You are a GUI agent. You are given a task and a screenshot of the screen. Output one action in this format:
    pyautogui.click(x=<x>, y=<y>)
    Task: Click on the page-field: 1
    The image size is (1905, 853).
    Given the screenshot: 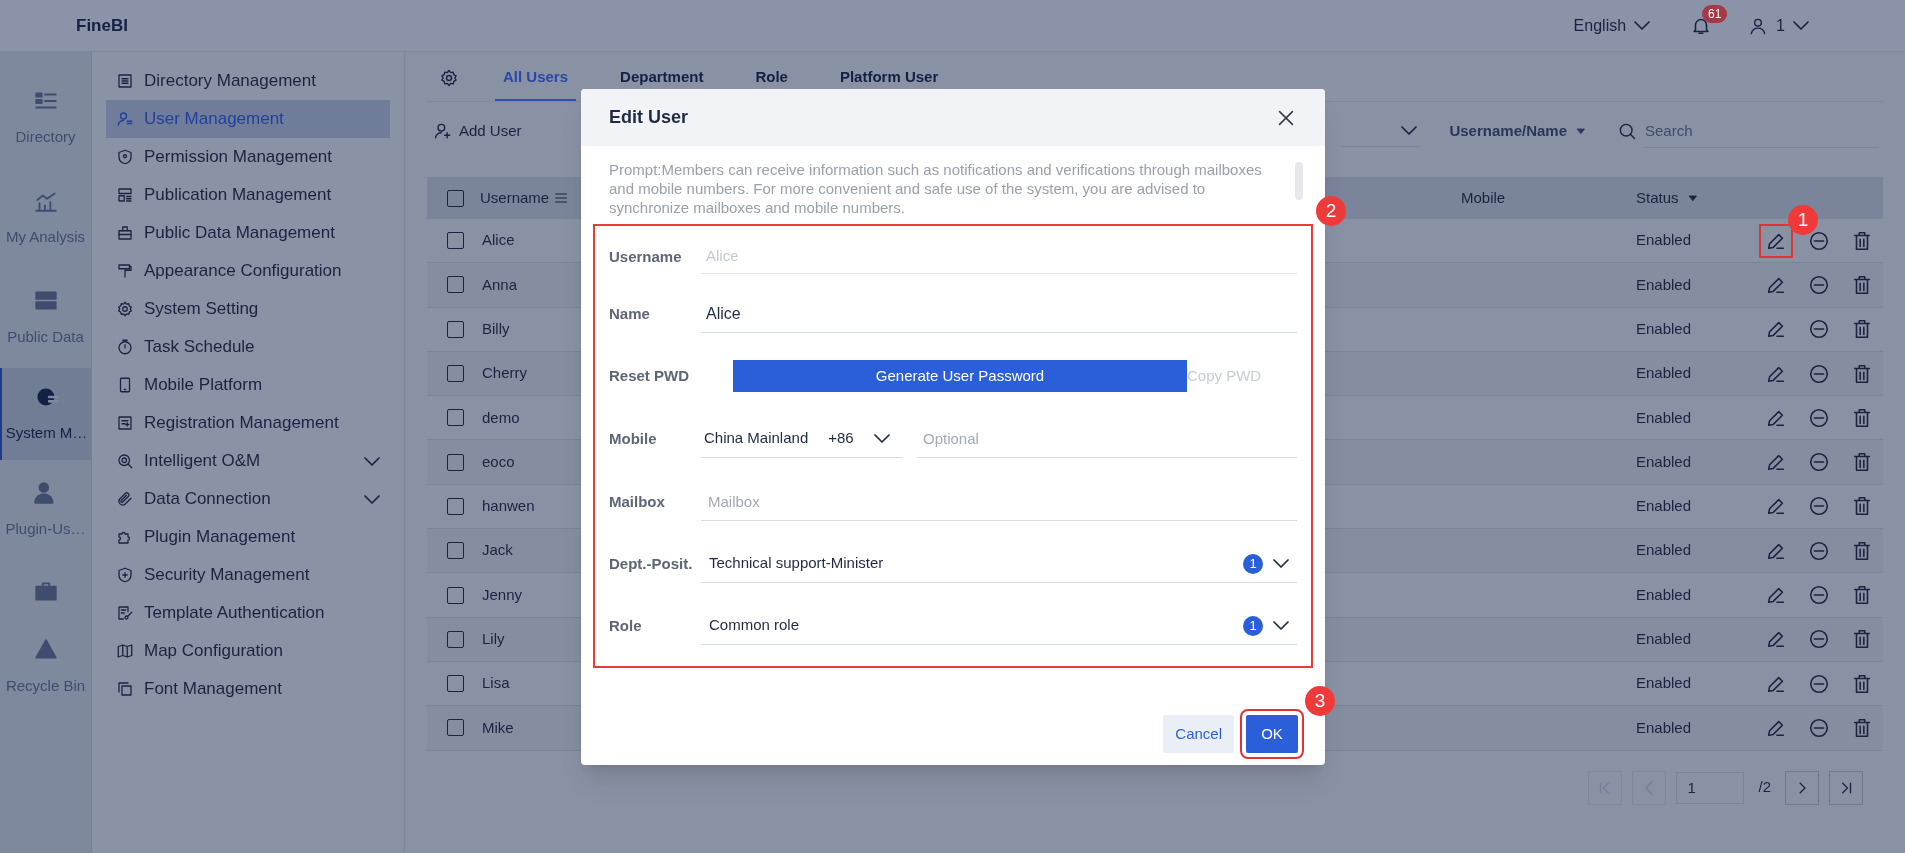 What is the action you would take?
    pyautogui.click(x=1710, y=787)
    